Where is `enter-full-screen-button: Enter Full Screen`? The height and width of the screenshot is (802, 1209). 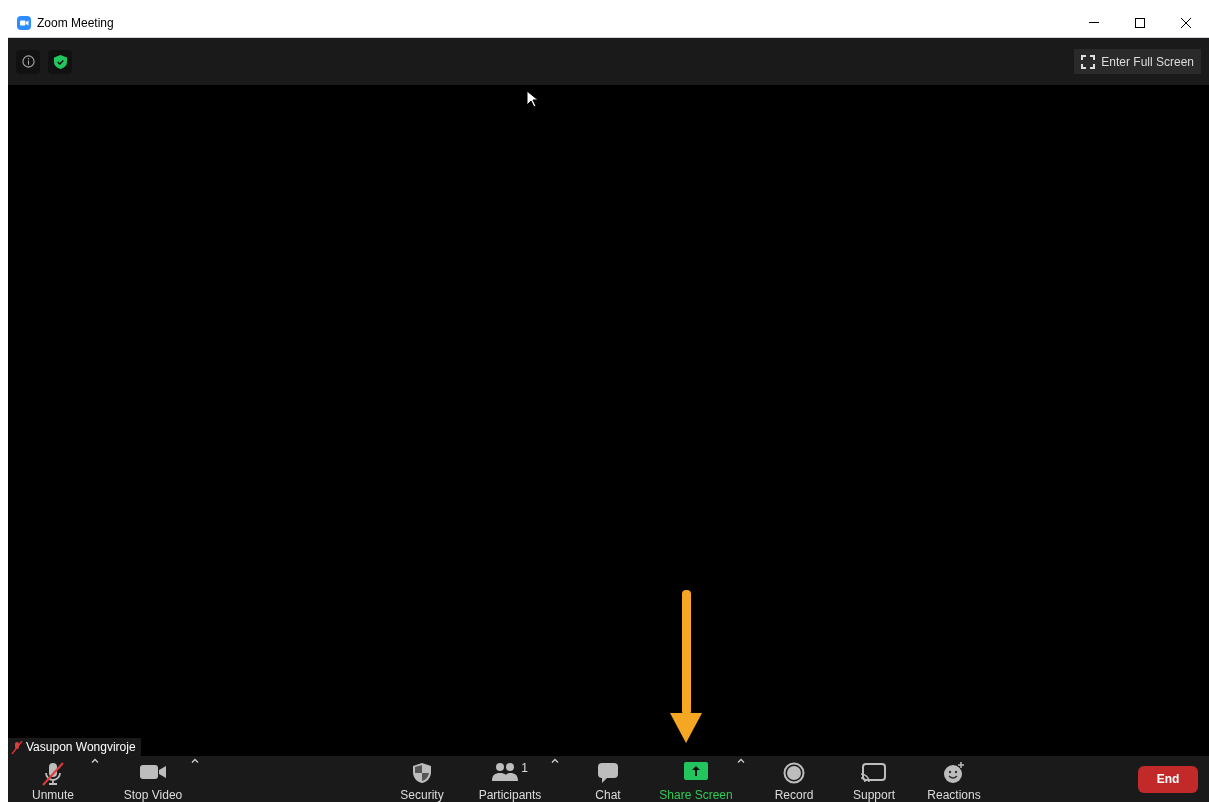 enter-full-screen-button: Enter Full Screen is located at coordinates (1137, 61).